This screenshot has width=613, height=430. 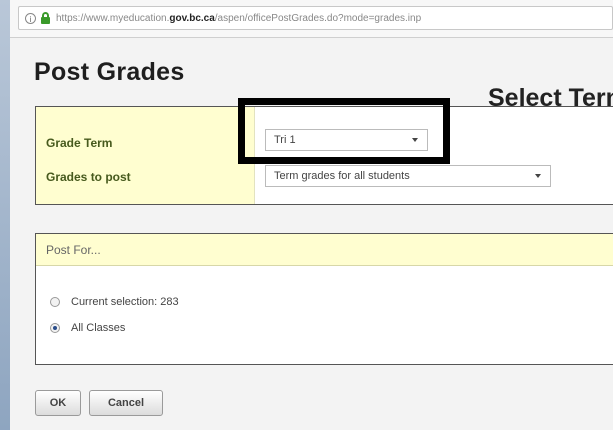 What do you see at coordinates (550, 98) in the screenshot?
I see `annotation-label: Select Term` at bounding box center [550, 98].